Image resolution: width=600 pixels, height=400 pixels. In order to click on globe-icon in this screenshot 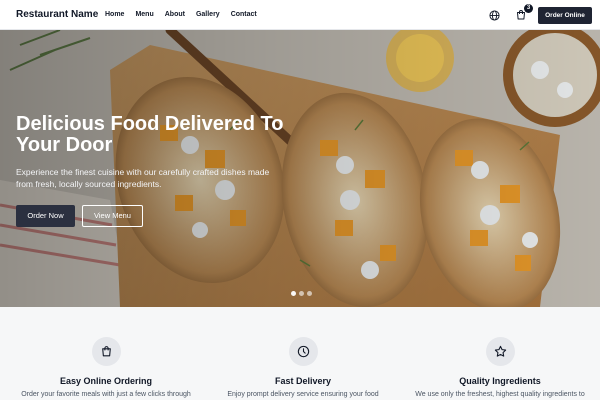, I will do `click(494, 15)`.